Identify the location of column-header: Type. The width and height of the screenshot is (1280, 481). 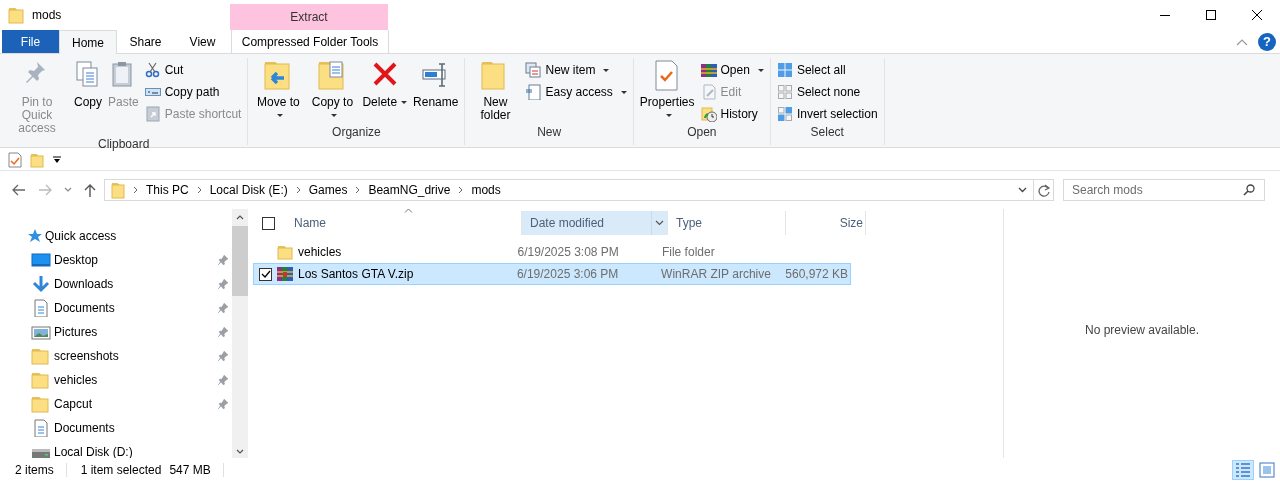
(727, 223).